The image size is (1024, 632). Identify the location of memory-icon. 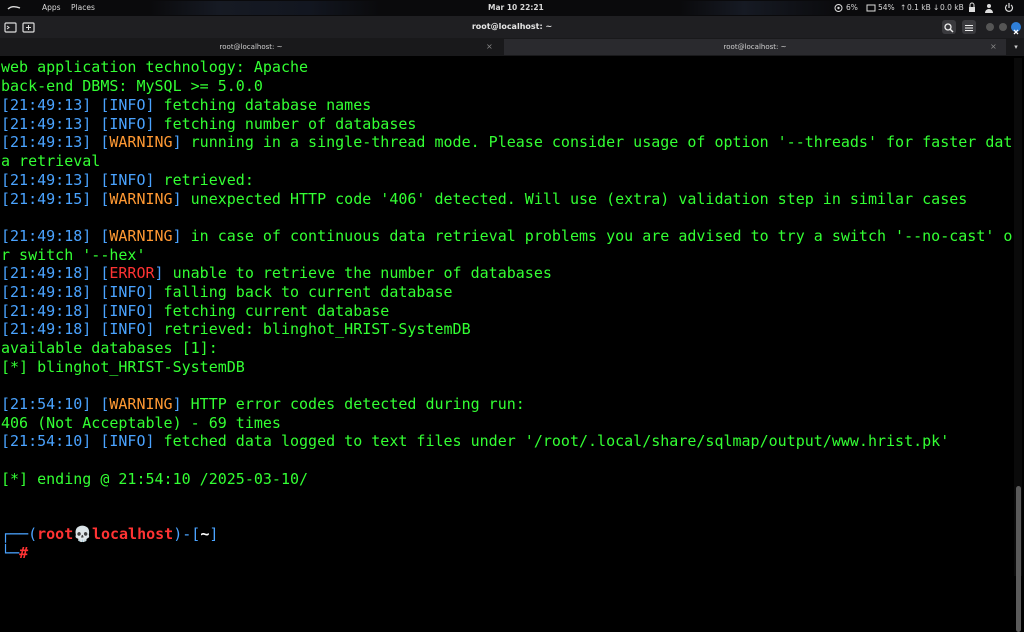
(871, 8).